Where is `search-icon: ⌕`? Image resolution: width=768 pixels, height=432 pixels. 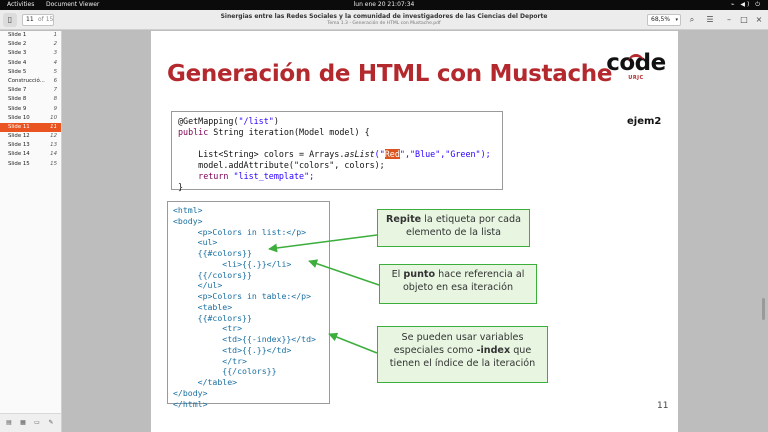 search-icon: ⌕ is located at coordinates (692, 20).